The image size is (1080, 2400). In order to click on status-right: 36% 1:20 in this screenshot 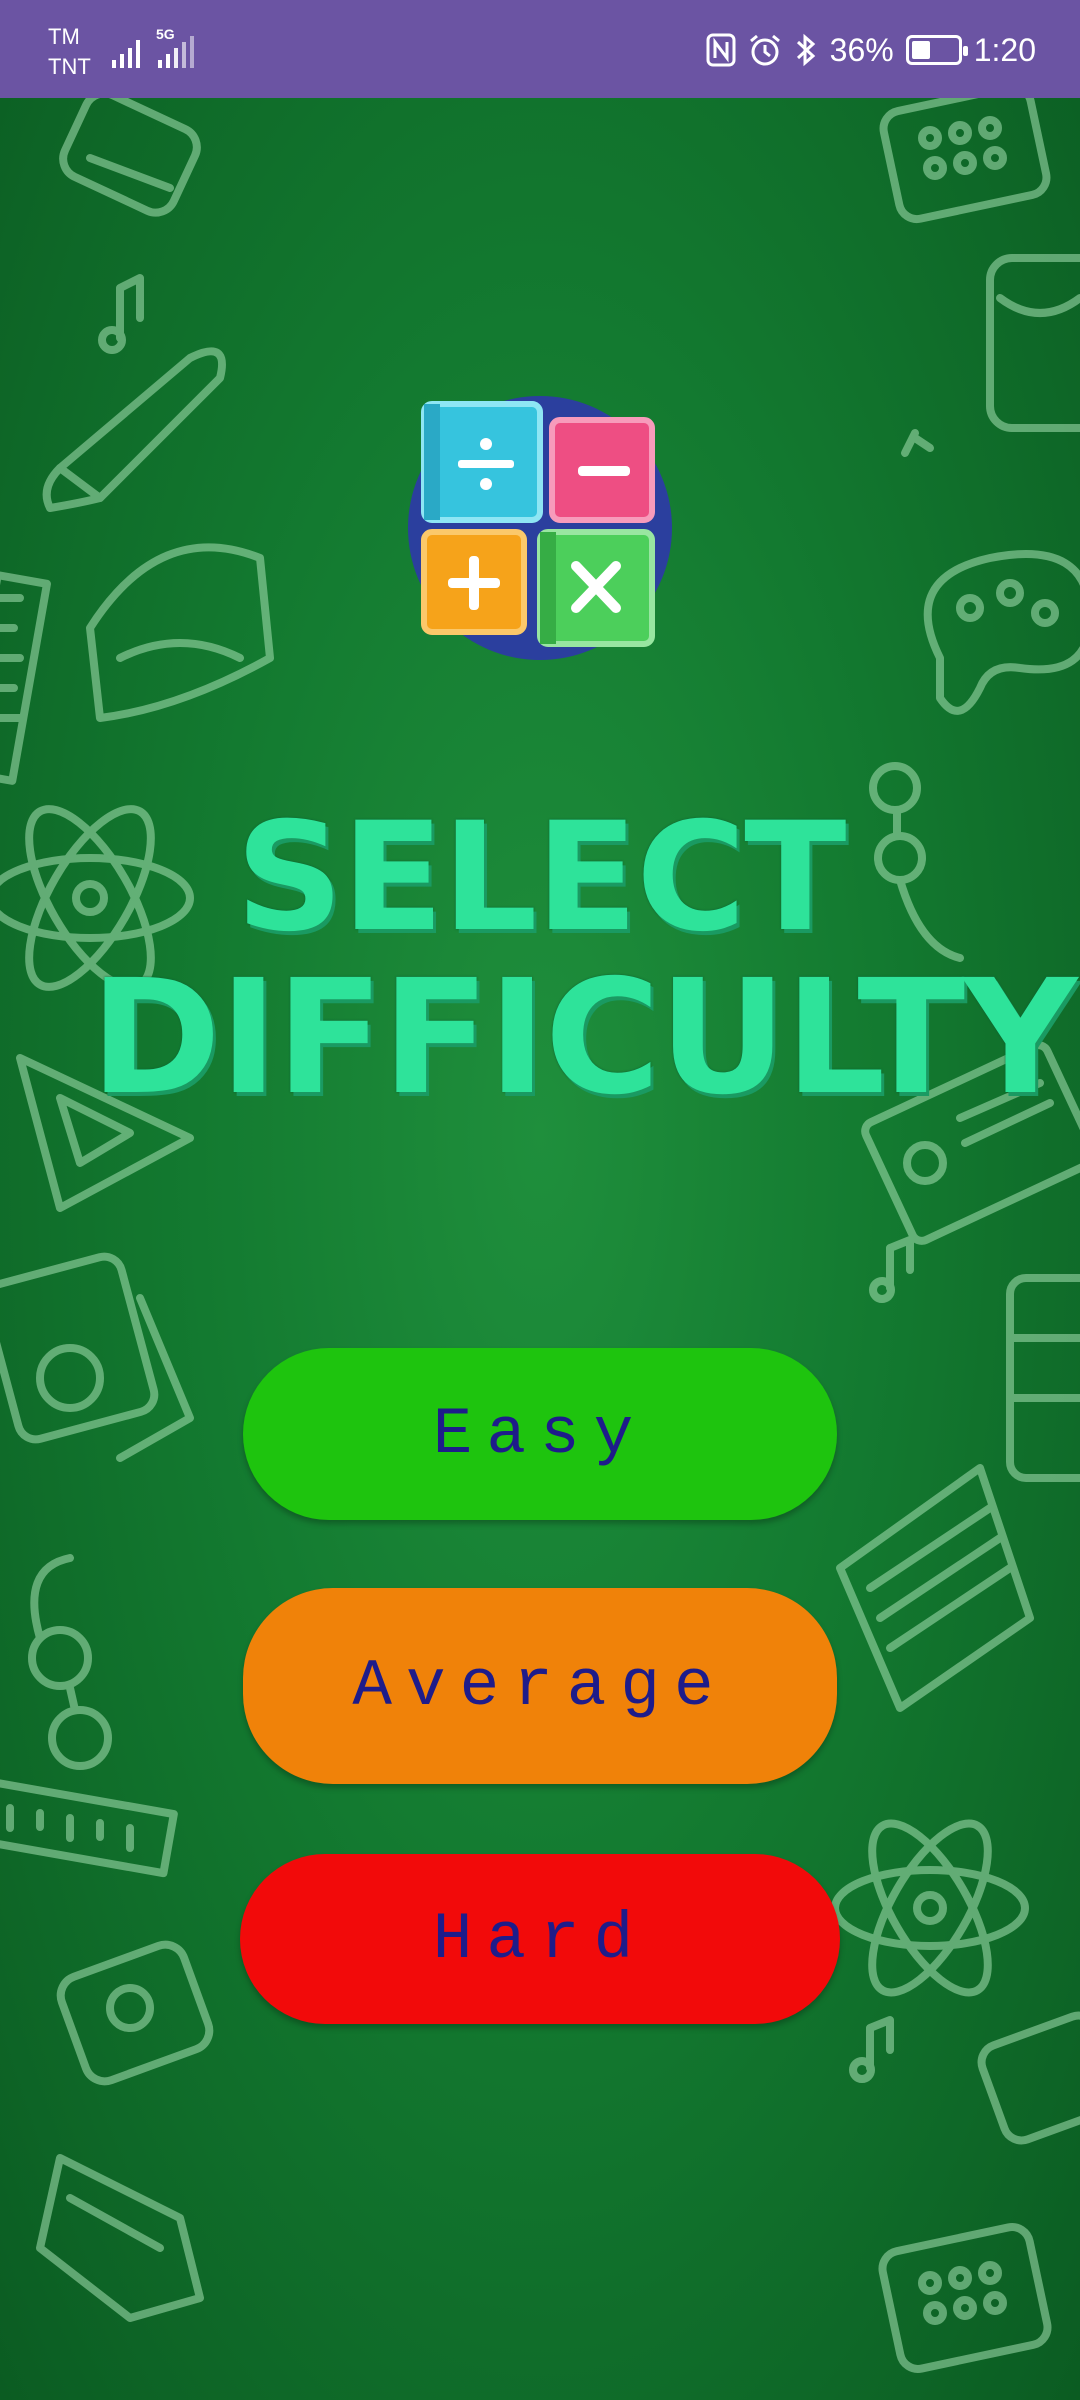, I will do `click(871, 50)`.